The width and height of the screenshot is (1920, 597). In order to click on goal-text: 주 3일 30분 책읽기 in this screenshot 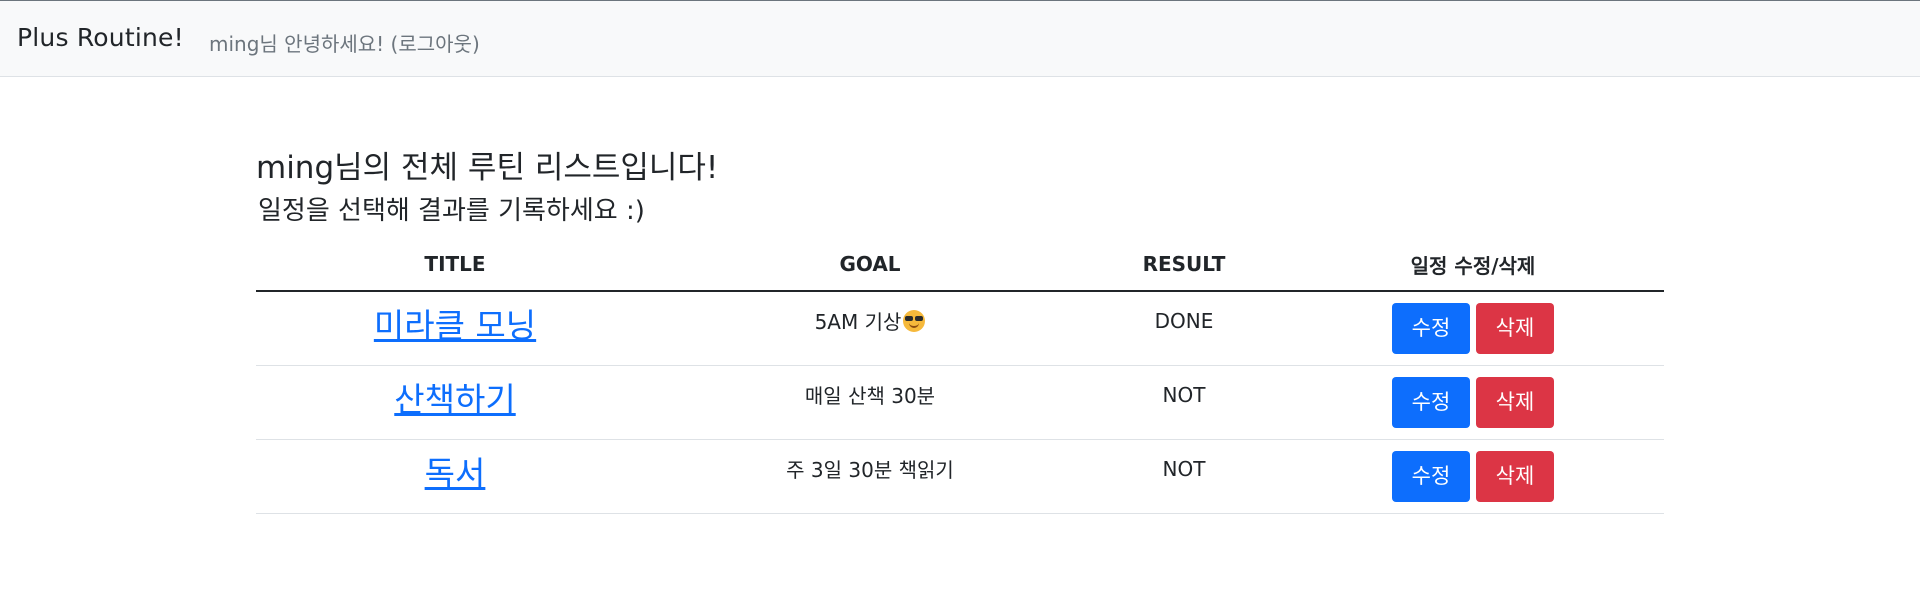, I will do `click(870, 470)`.